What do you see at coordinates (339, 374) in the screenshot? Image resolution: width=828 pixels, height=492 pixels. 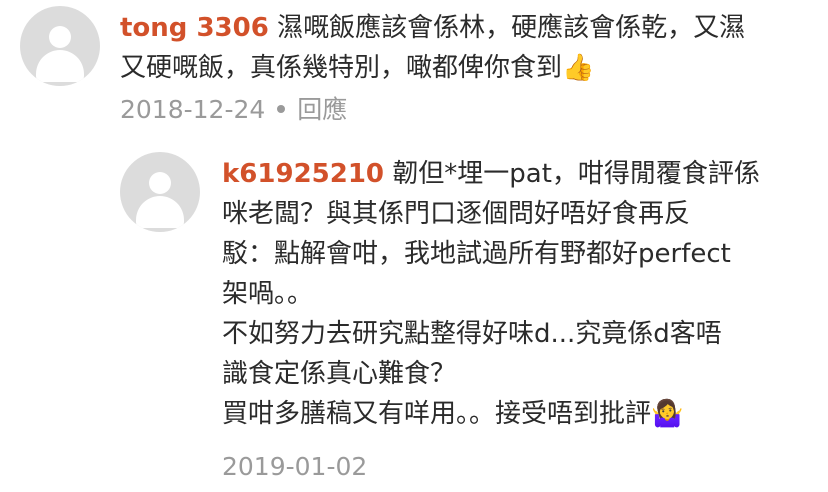 I see `reply-text-line: 識食定係真心難食？` at bounding box center [339, 374].